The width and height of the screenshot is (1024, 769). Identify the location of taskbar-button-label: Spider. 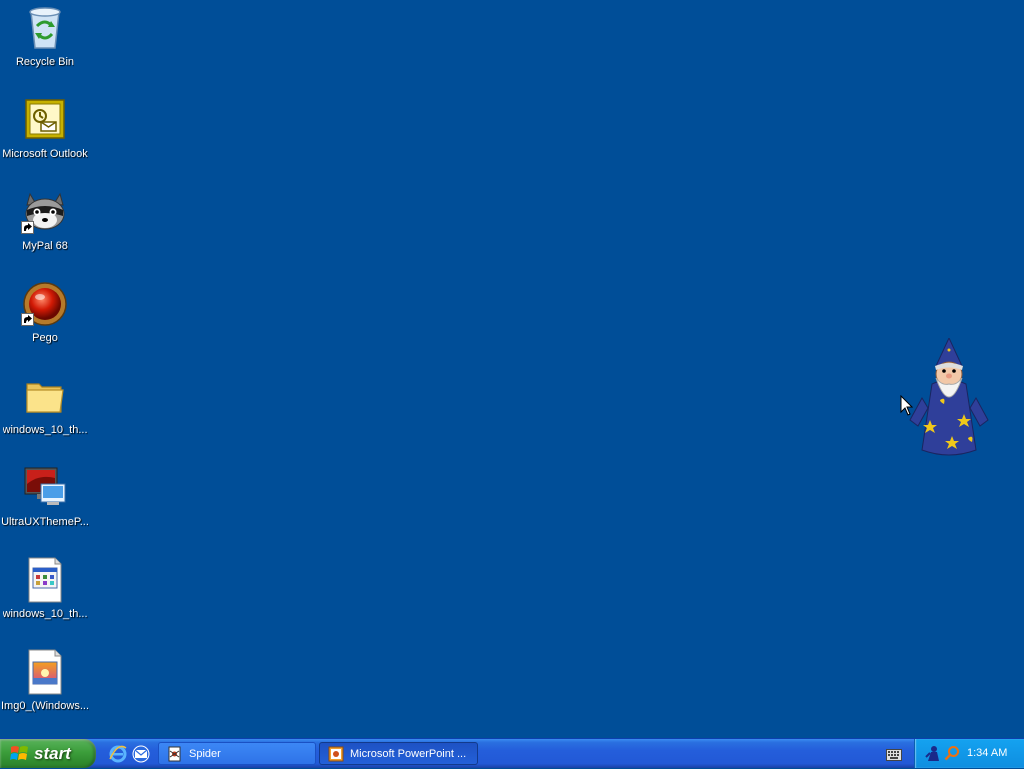
(205, 753).